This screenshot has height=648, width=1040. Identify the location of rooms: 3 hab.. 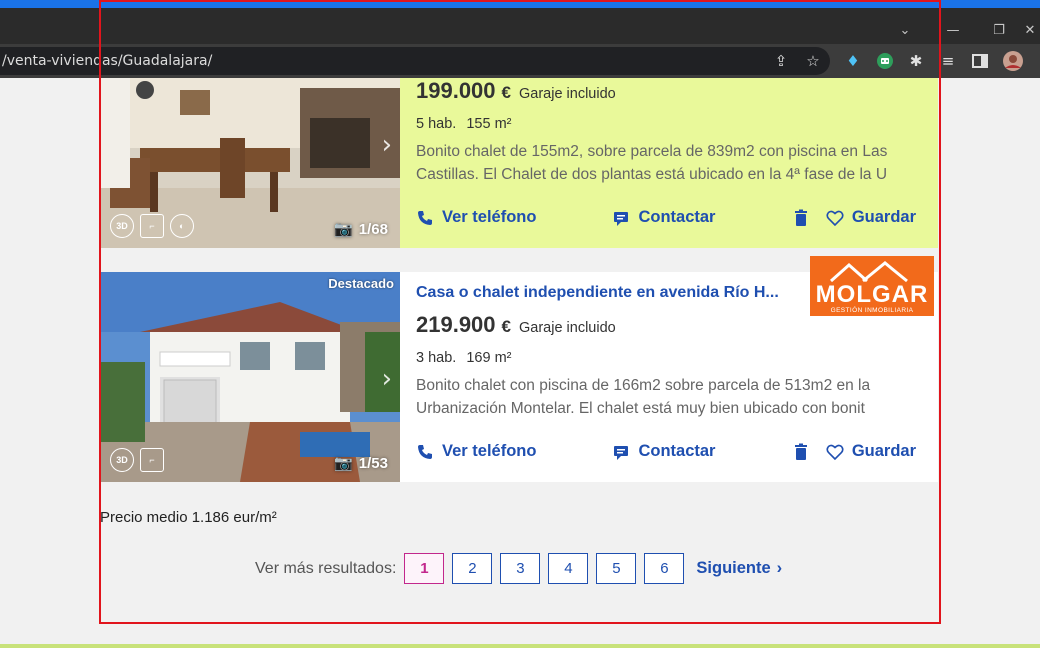
(436, 358).